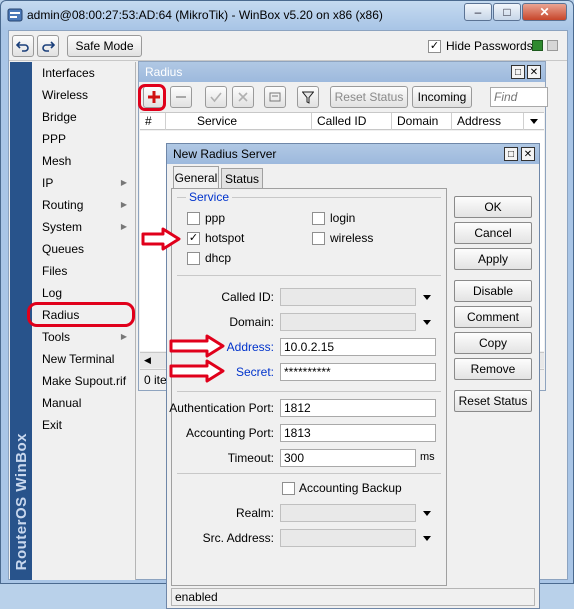 The image size is (574, 609). Describe the element at coordinates (197, 371) in the screenshot. I see `annotation-arrow-secret` at that location.